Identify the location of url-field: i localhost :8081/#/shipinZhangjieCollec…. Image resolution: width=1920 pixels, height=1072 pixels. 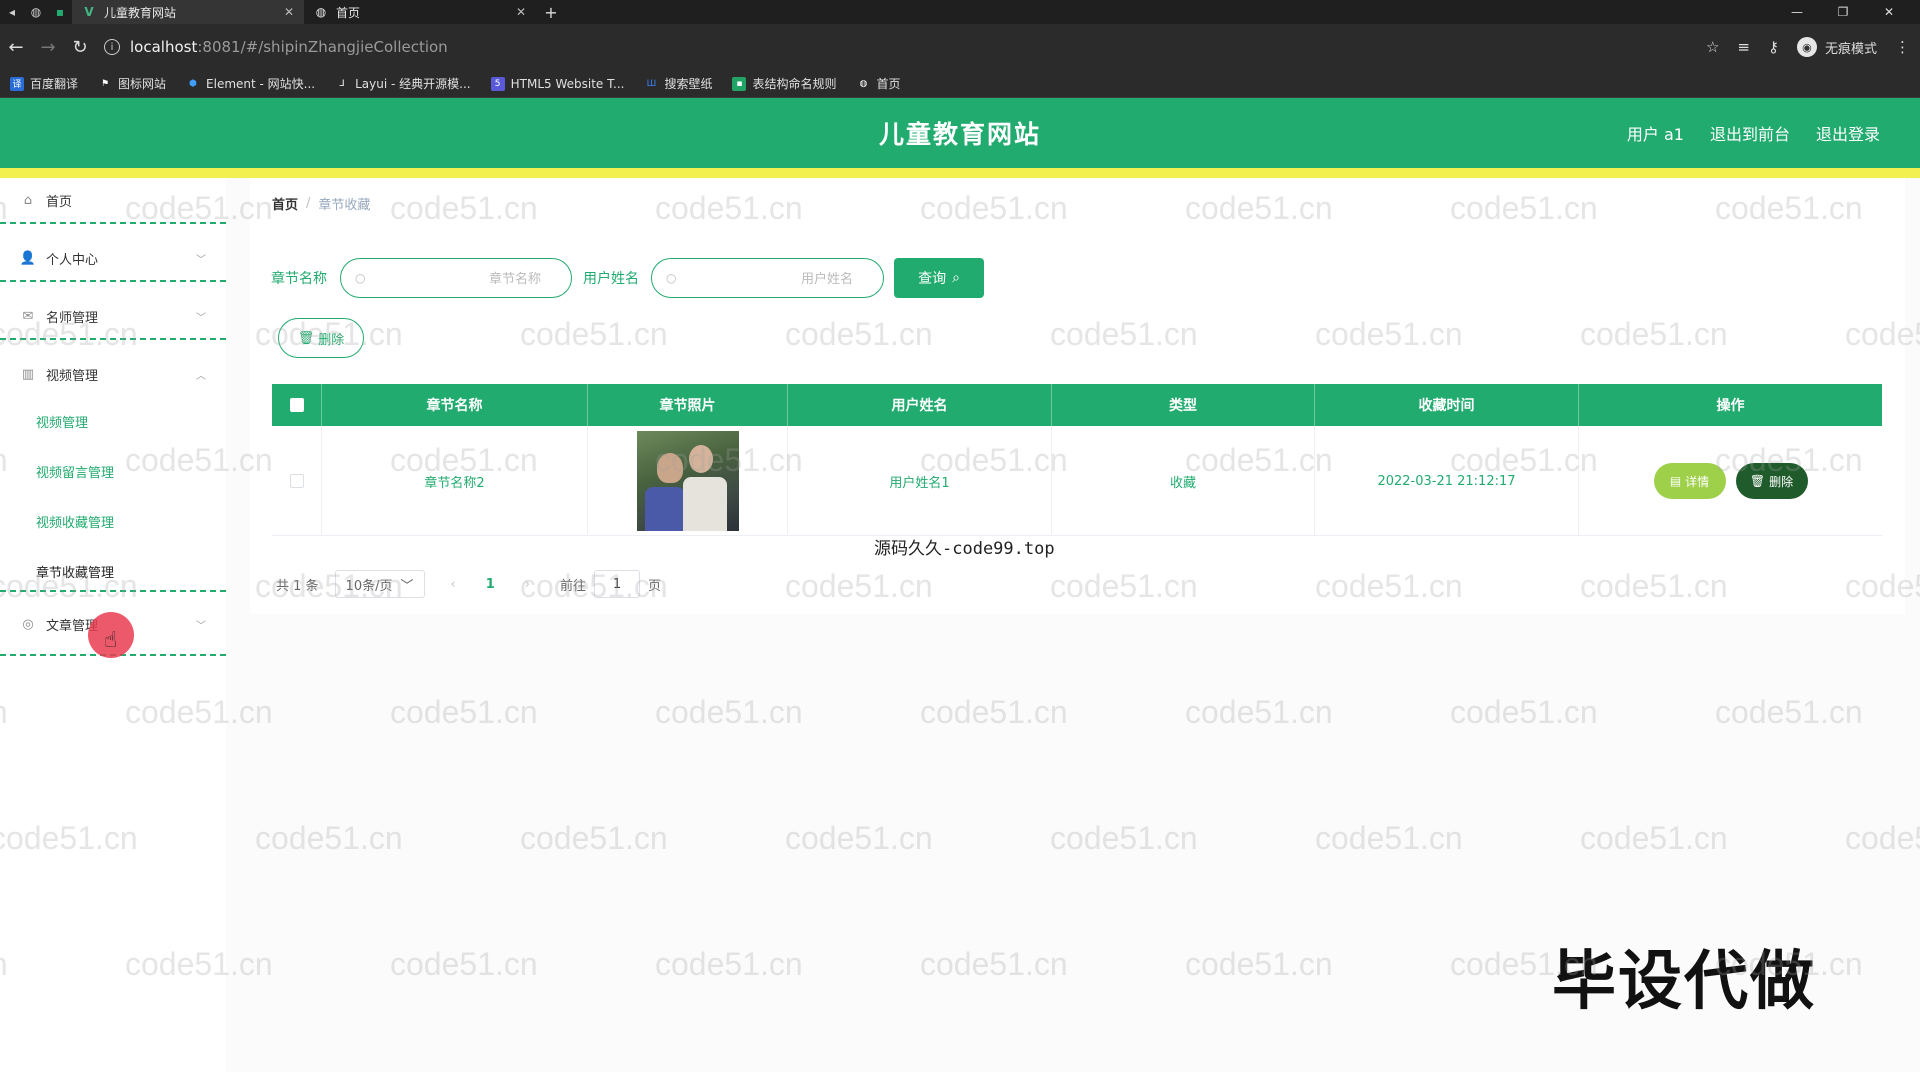
(879, 47).